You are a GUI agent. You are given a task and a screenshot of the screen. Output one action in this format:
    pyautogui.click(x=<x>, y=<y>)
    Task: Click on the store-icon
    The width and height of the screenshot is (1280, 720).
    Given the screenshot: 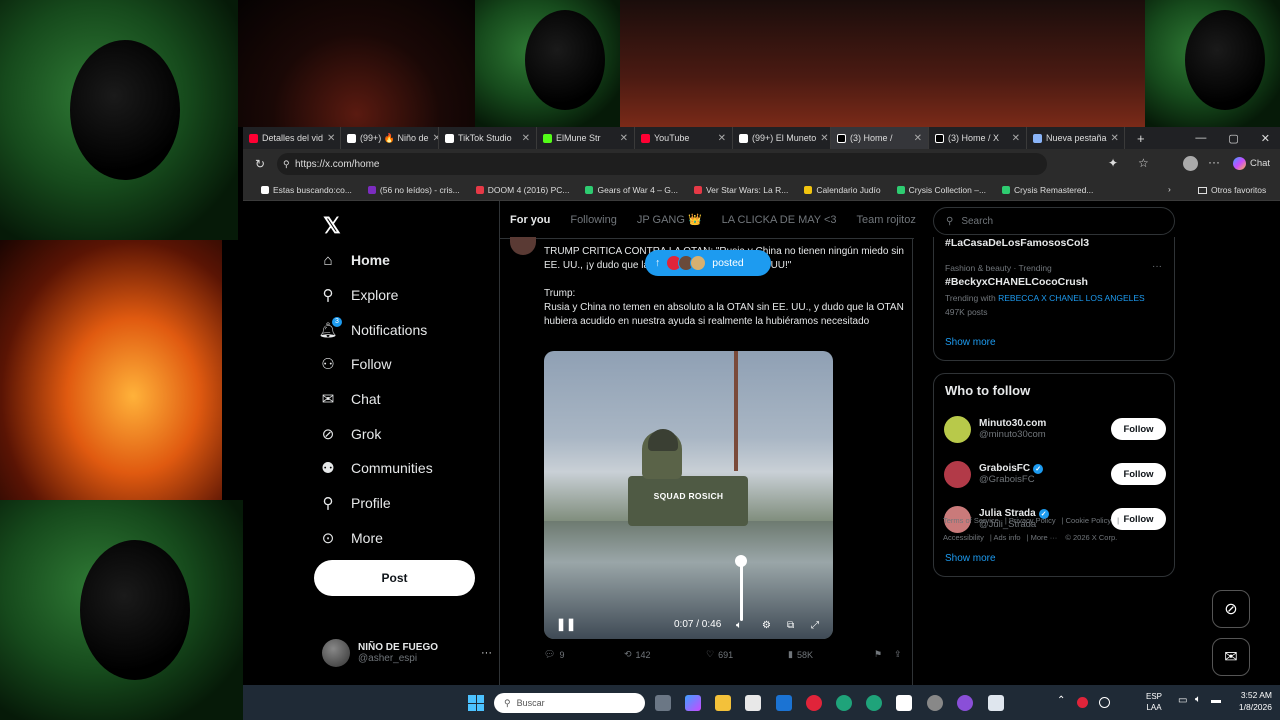 What is the action you would take?
    pyautogui.click(x=753, y=703)
    